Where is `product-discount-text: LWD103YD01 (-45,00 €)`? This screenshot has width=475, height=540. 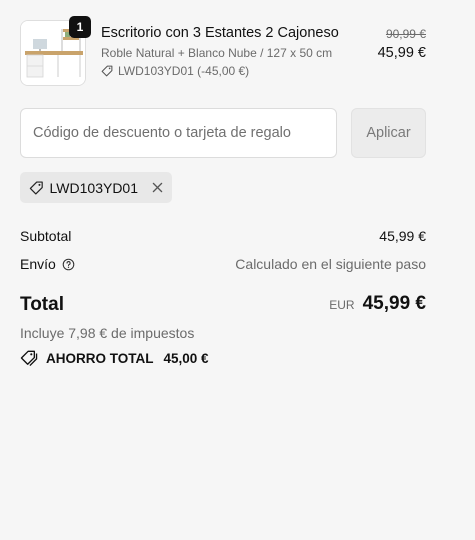 product-discount-text: LWD103YD01 (-45,00 €) is located at coordinates (184, 71).